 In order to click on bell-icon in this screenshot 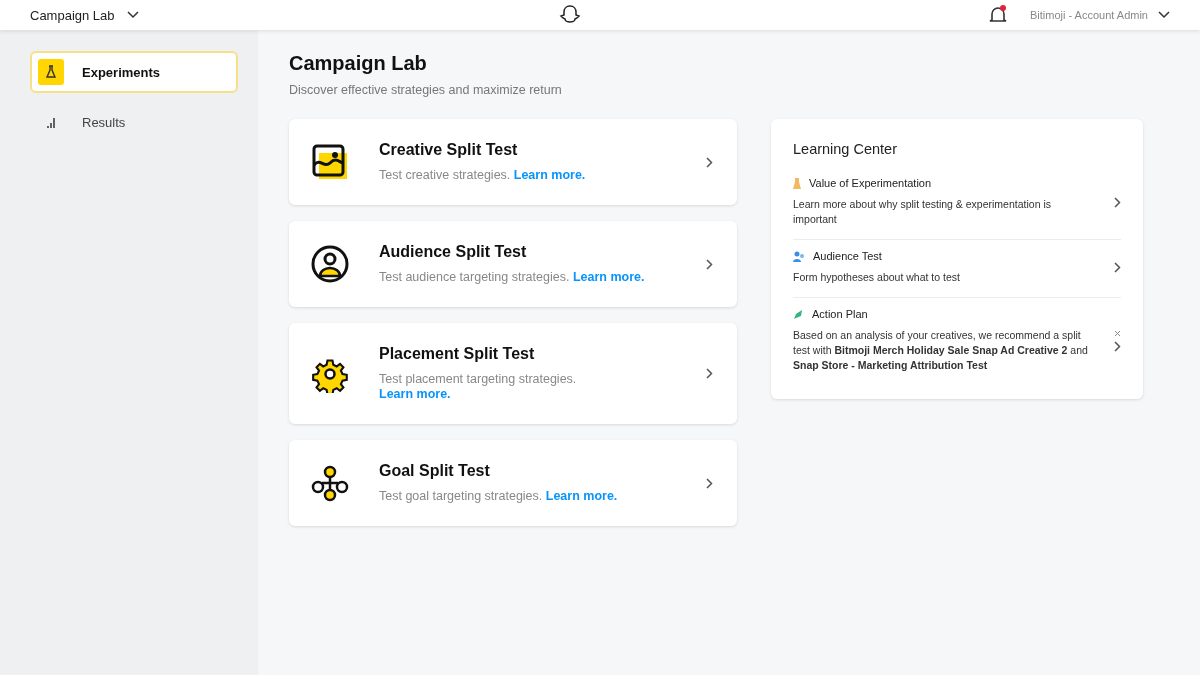, I will do `click(998, 15)`.